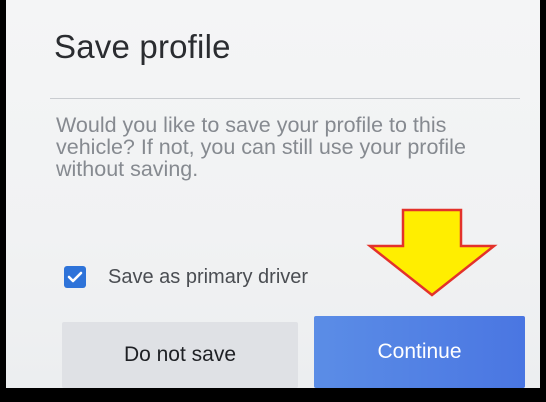 The height and width of the screenshot is (402, 546). I want to click on continue-button: Continue, so click(419, 352).